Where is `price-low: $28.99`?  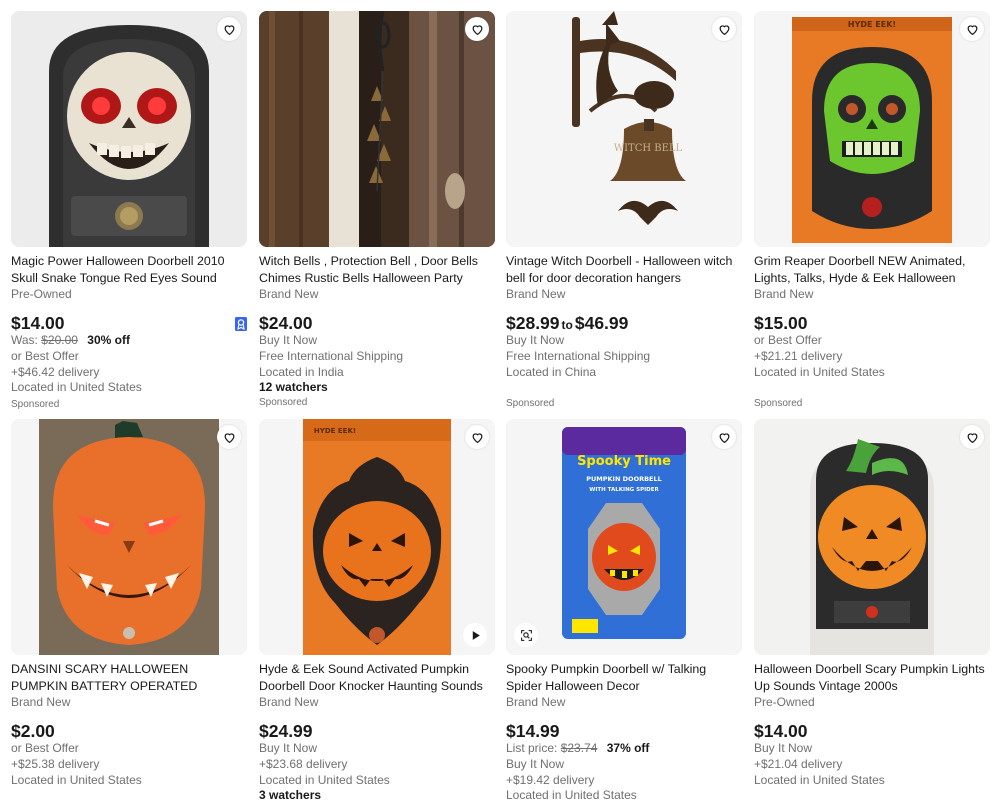
price-low: $28.99 is located at coordinates (533, 323).